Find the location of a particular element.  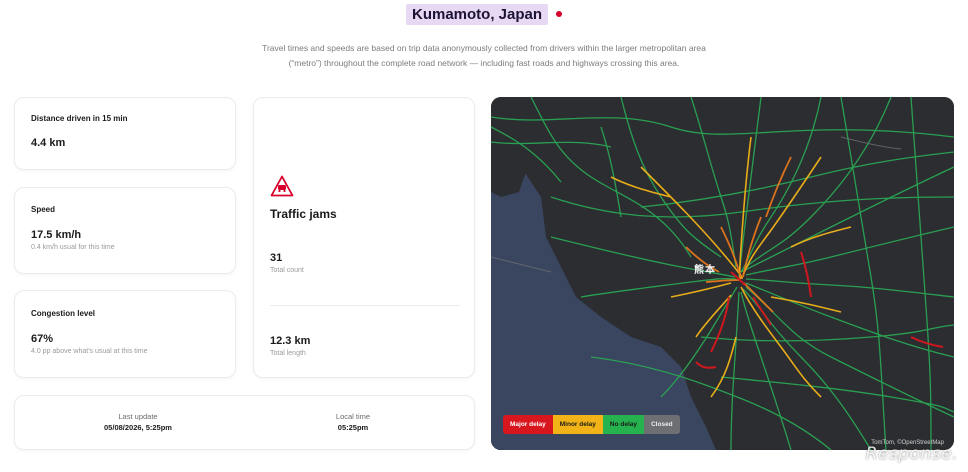

speed-sub: 0.4 km/h usual for this time is located at coordinates (73, 247).